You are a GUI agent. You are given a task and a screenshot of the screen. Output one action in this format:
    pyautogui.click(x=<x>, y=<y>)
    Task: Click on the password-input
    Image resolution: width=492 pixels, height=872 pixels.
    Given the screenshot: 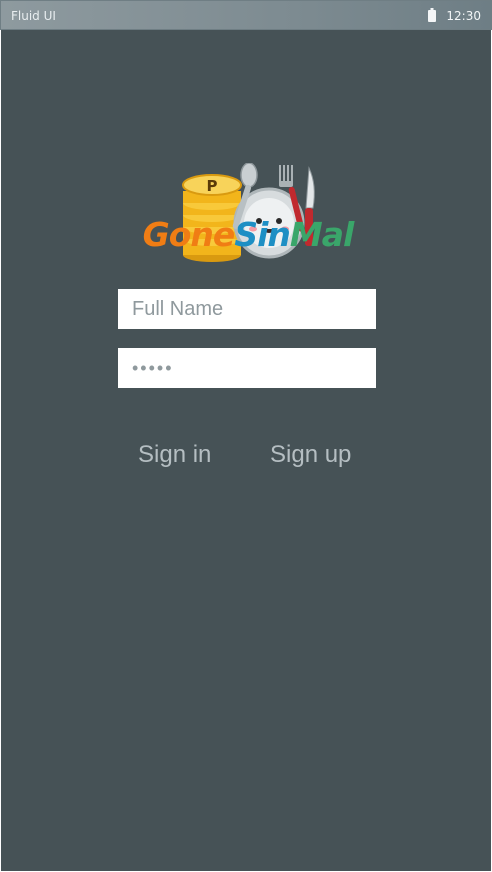 What is the action you would take?
    pyautogui.click(x=247, y=368)
    